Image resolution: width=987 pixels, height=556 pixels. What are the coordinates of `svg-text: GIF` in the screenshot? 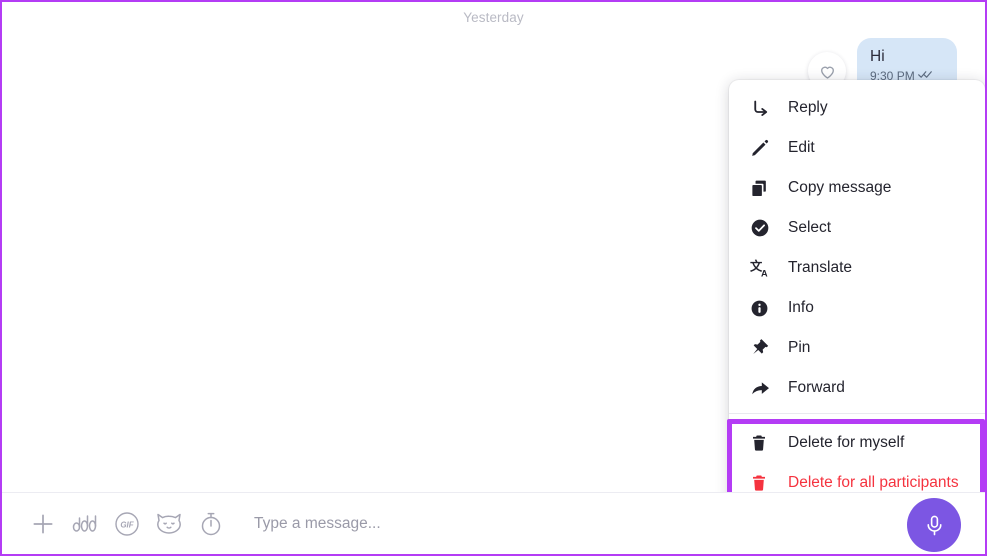 It's located at (127, 524).